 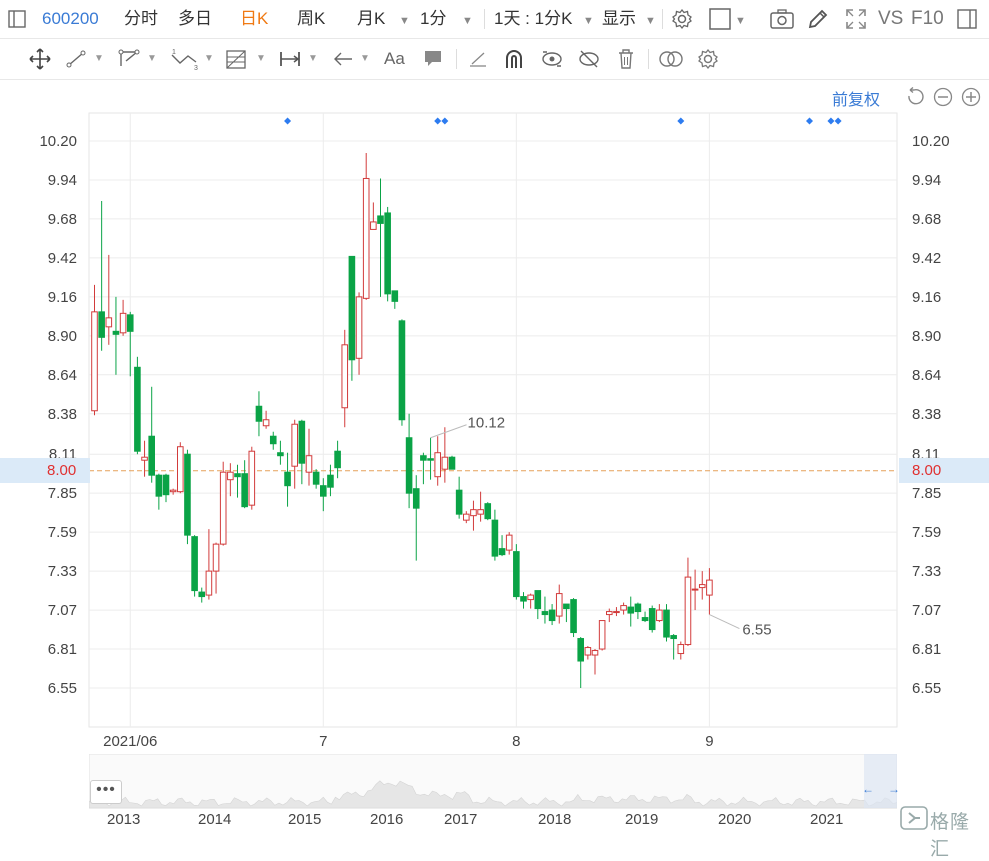 I want to click on navigator-left-arrow-icon: ←, so click(x=868, y=789).